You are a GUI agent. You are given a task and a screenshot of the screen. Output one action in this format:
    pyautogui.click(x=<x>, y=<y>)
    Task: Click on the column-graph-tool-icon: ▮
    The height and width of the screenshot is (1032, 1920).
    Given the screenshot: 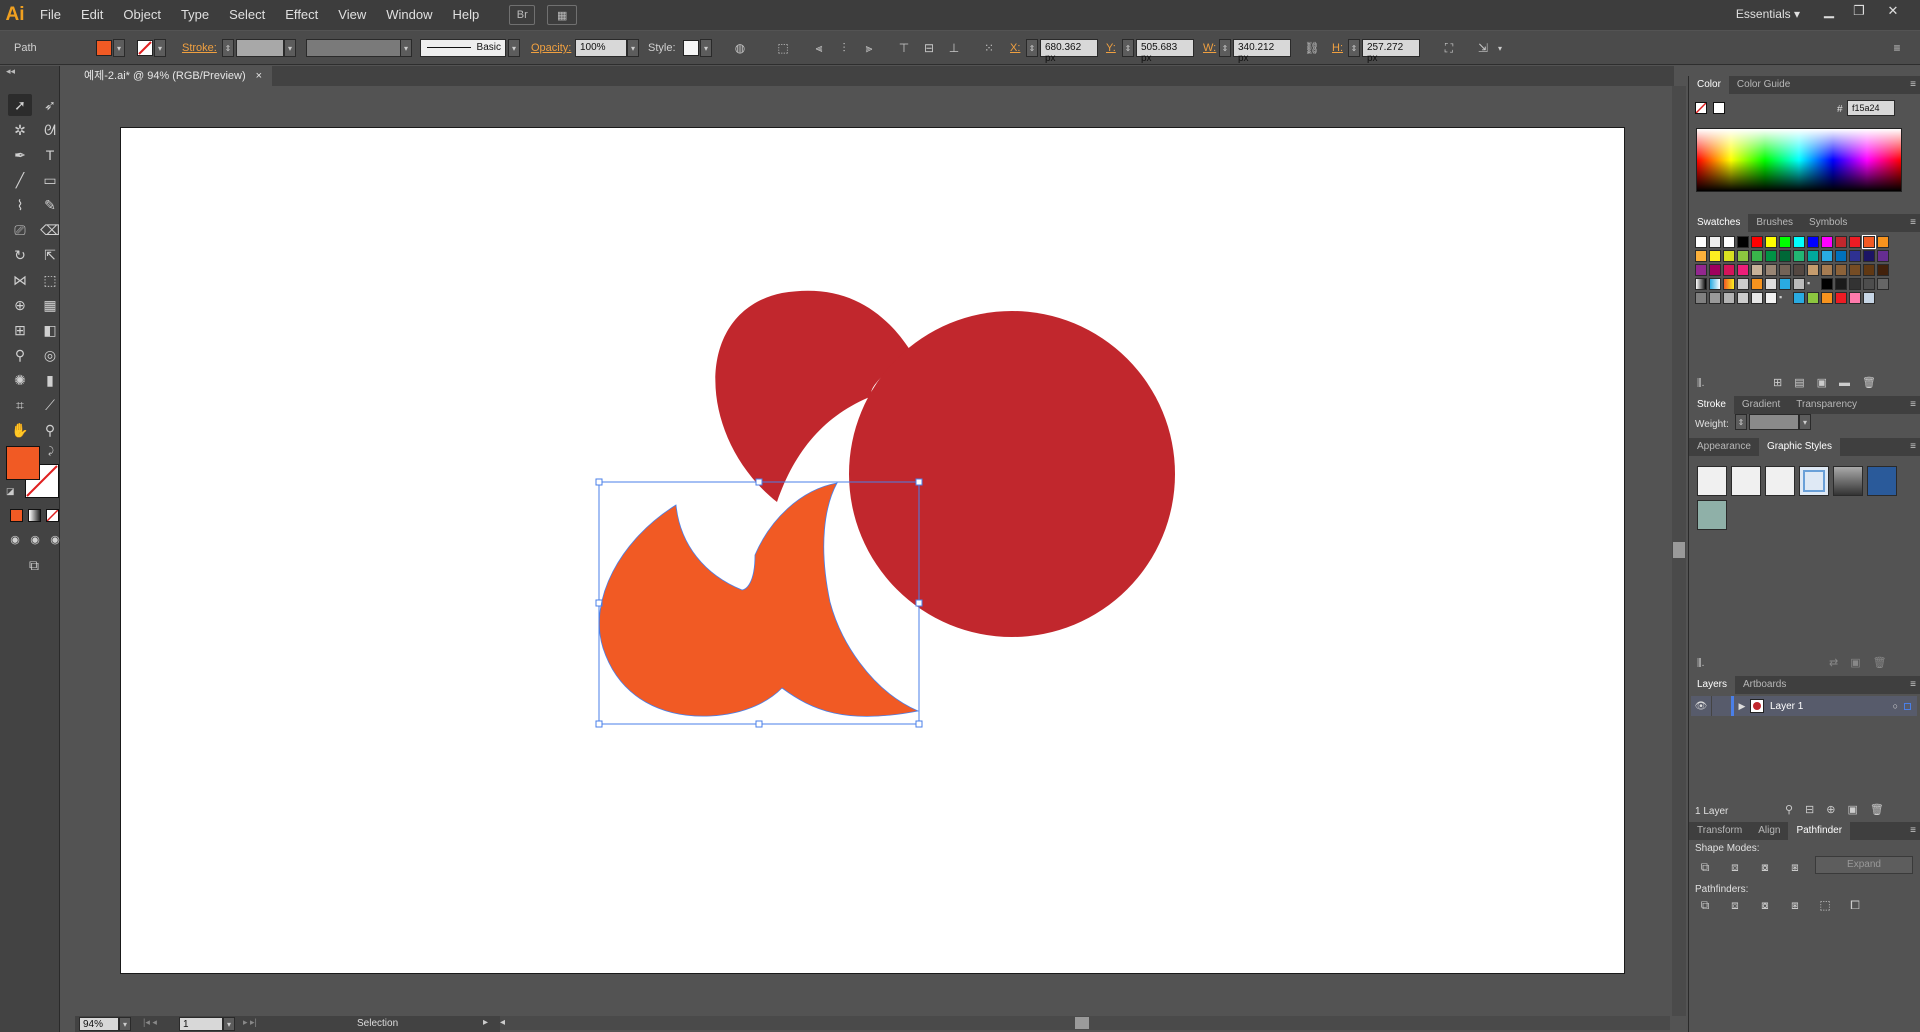 What is the action you would take?
    pyautogui.click(x=50, y=380)
    